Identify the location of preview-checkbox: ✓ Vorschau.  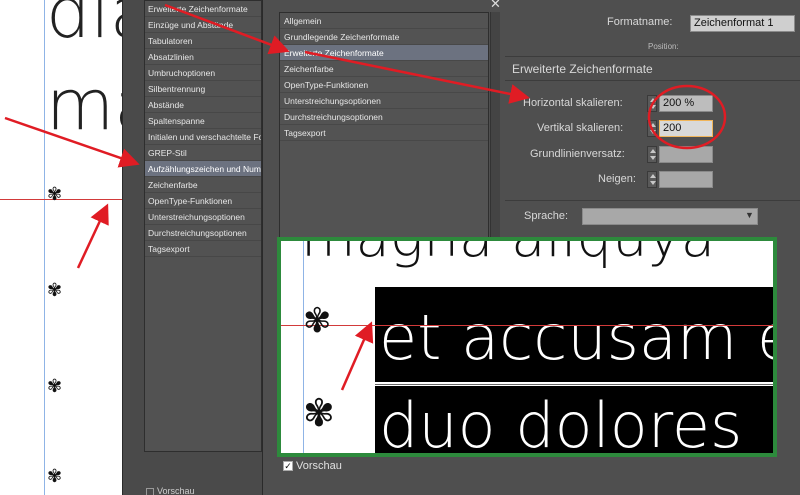
(312, 466).